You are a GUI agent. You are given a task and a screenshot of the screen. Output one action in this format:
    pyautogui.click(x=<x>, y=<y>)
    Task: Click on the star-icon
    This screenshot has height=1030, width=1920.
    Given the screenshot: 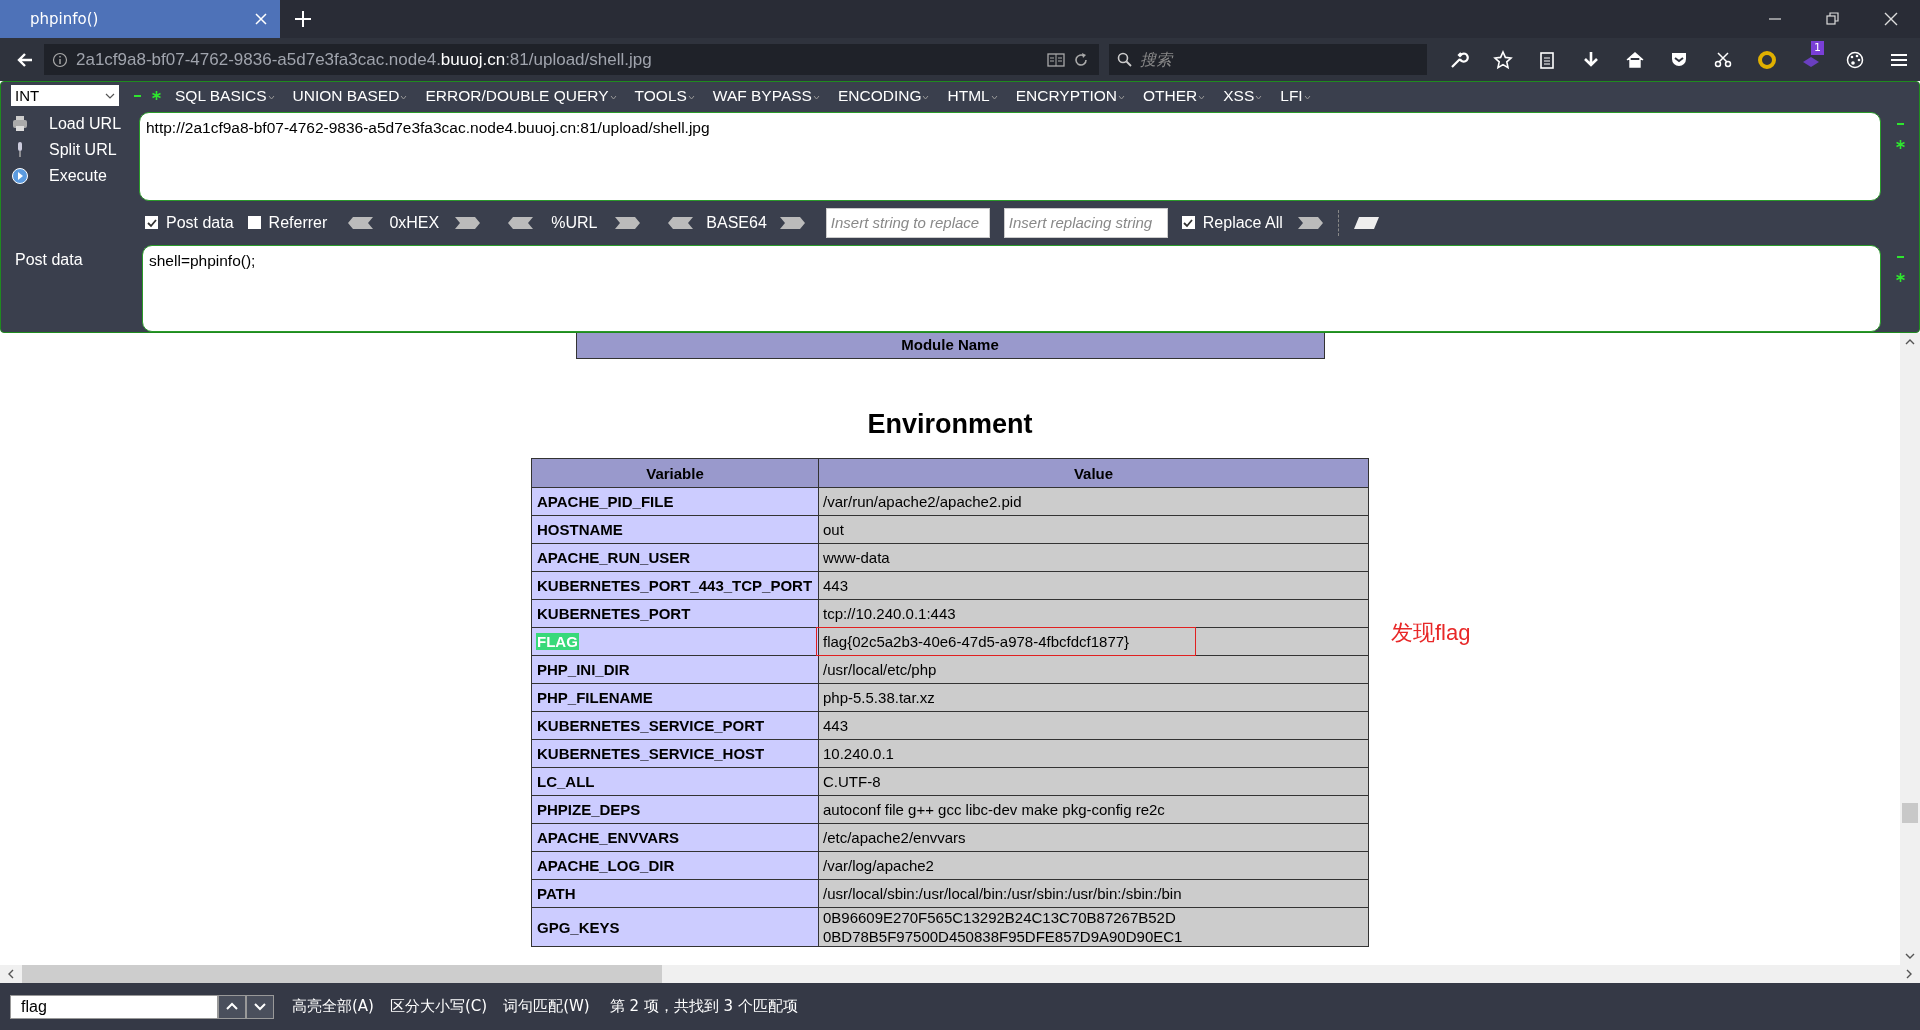 What is the action you would take?
    pyautogui.click(x=1503, y=59)
    